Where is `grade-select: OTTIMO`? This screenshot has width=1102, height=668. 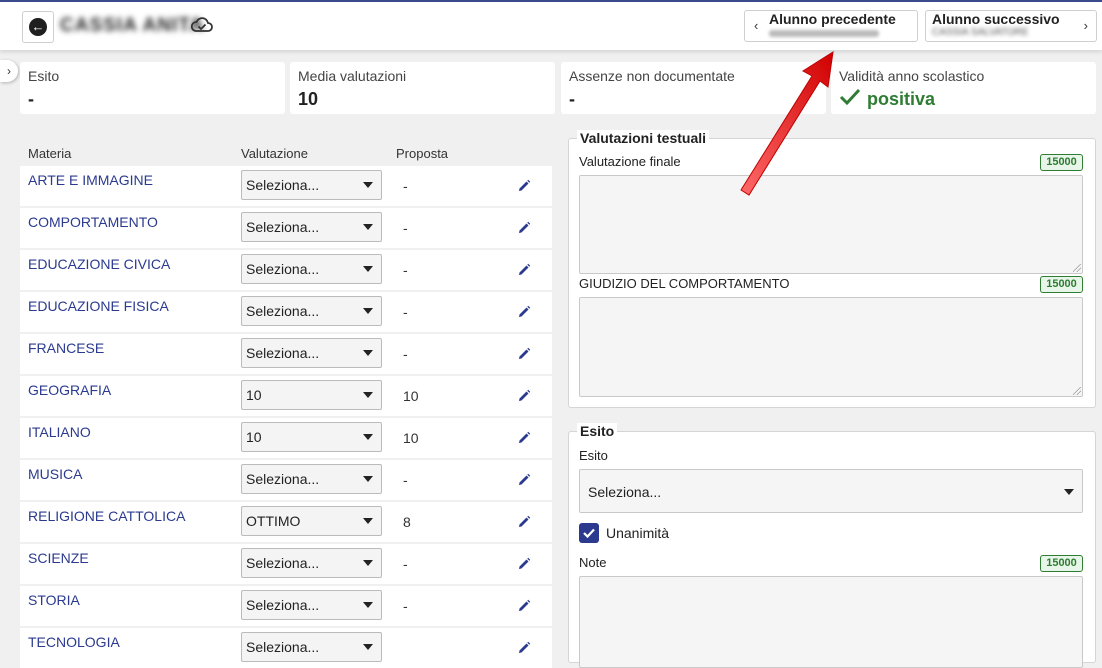 grade-select: OTTIMO is located at coordinates (311, 521).